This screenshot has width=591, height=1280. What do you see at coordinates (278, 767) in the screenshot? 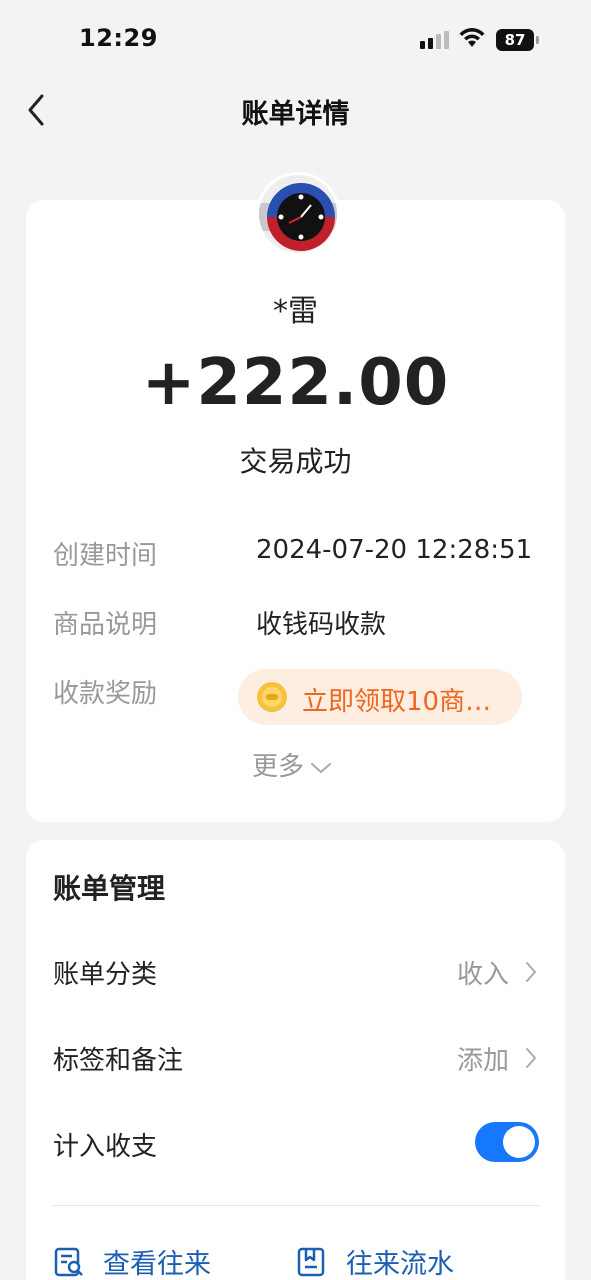
I see `more-label: 更多` at bounding box center [278, 767].